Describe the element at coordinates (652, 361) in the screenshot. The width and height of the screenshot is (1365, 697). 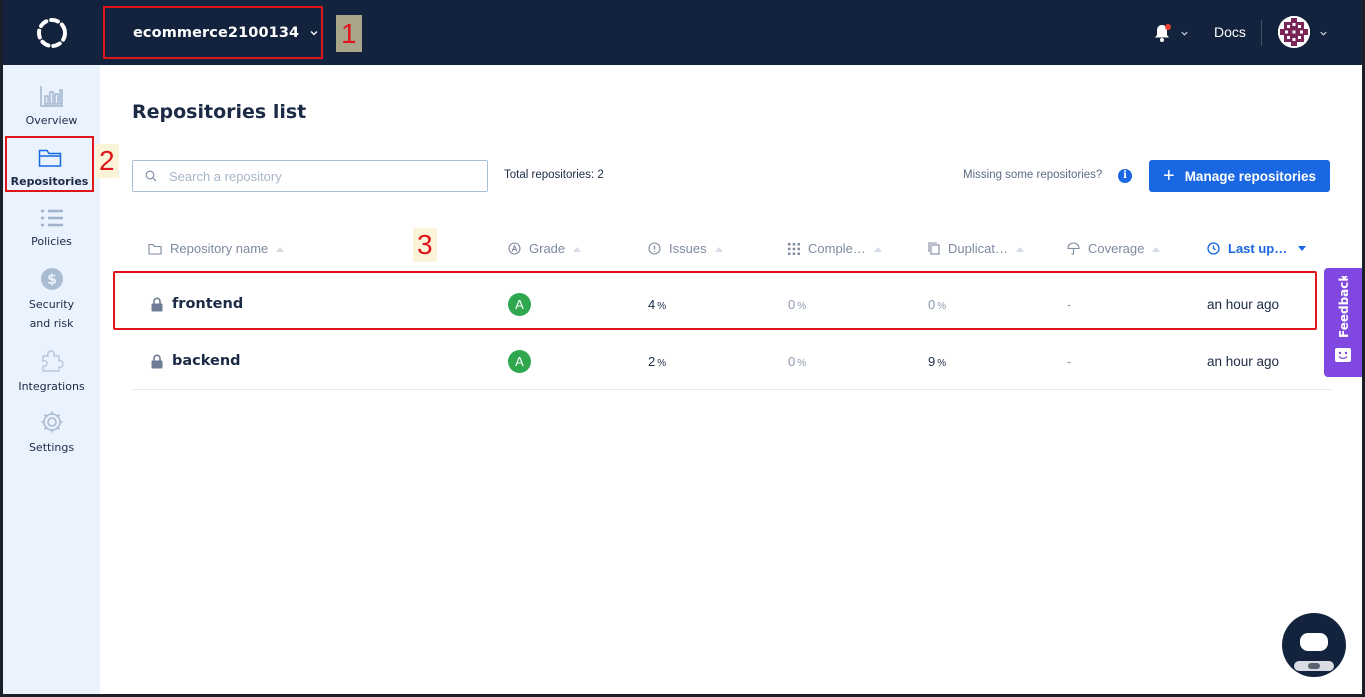
I see `value: 2` at that location.